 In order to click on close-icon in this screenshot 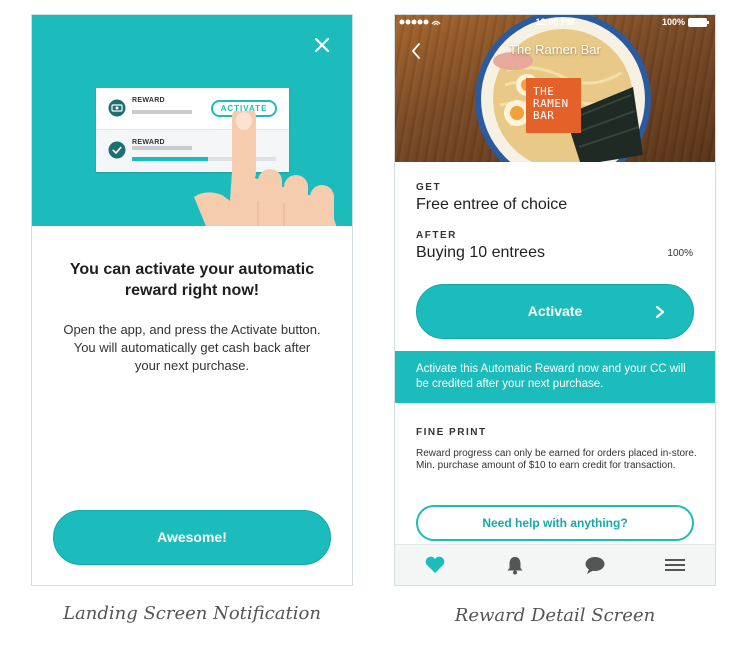, I will do `click(322, 45)`.